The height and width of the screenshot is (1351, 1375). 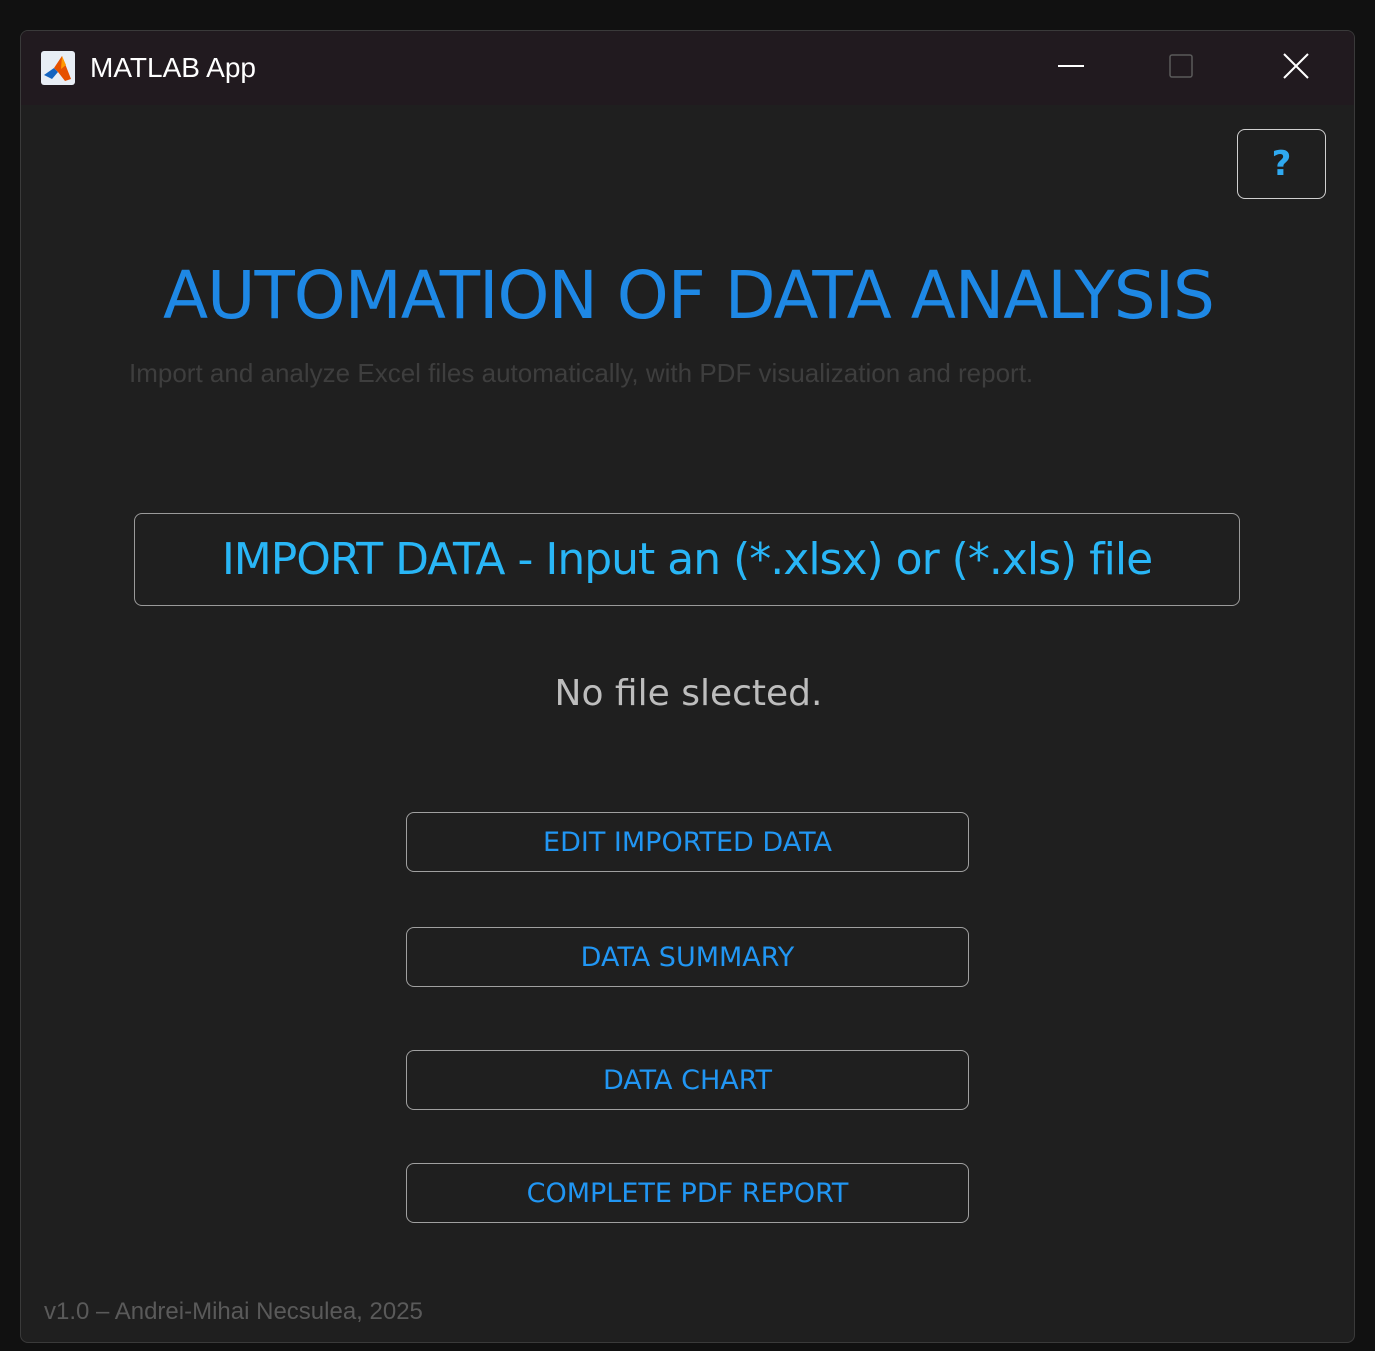 I want to click on edit-imported-data-button: EDIT IMPORTED DATA, so click(x=687, y=842).